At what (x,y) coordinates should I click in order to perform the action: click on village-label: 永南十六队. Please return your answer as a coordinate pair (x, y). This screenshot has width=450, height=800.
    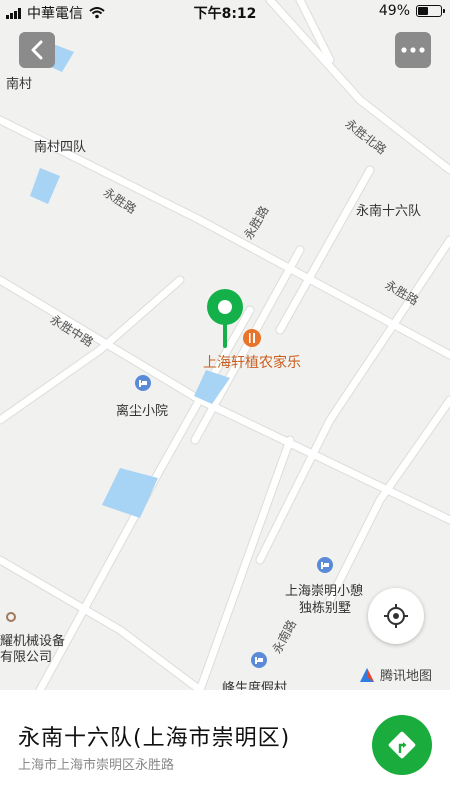
    Looking at the image, I should click on (388, 209).